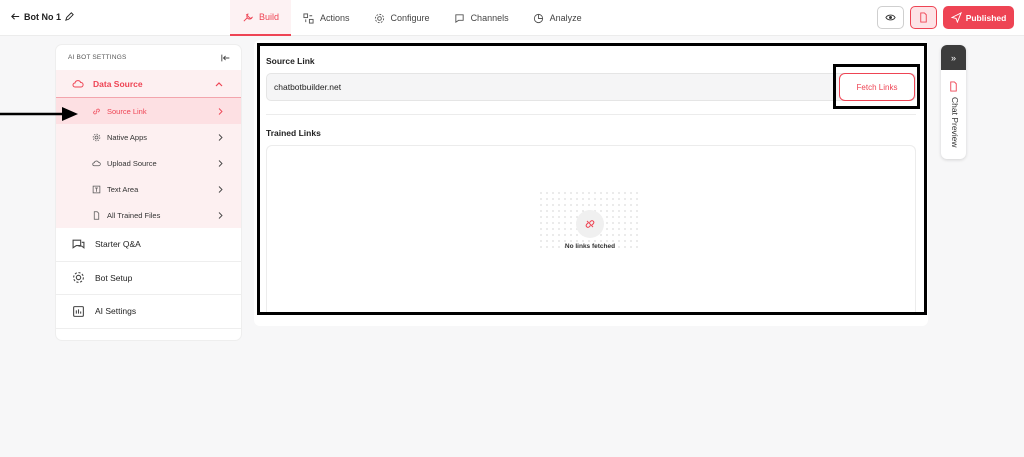 The height and width of the screenshot is (457, 1024). What do you see at coordinates (248, 16) in the screenshot?
I see `wrench-icon` at bounding box center [248, 16].